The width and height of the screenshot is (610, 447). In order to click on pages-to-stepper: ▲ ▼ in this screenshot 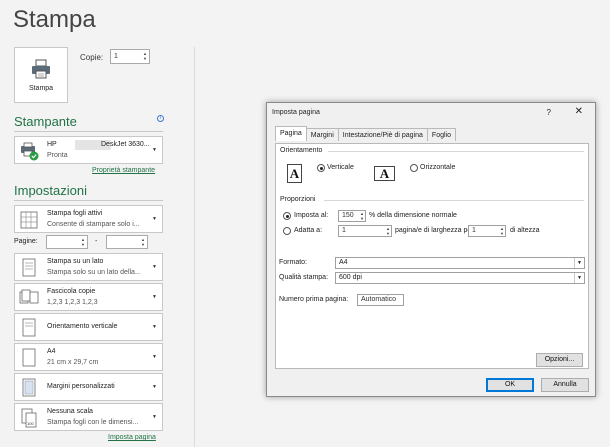, I will do `click(143, 242)`.